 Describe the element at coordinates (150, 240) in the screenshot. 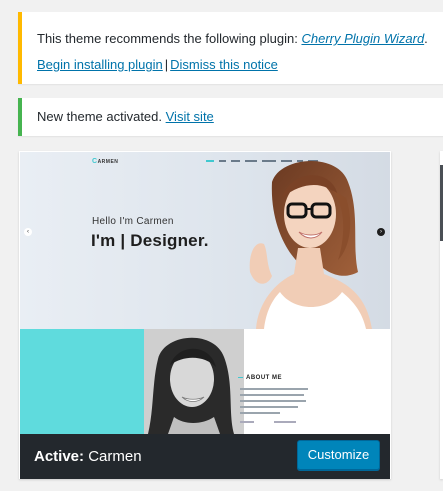

I see `preview-headline: I'm | Designer.` at that location.